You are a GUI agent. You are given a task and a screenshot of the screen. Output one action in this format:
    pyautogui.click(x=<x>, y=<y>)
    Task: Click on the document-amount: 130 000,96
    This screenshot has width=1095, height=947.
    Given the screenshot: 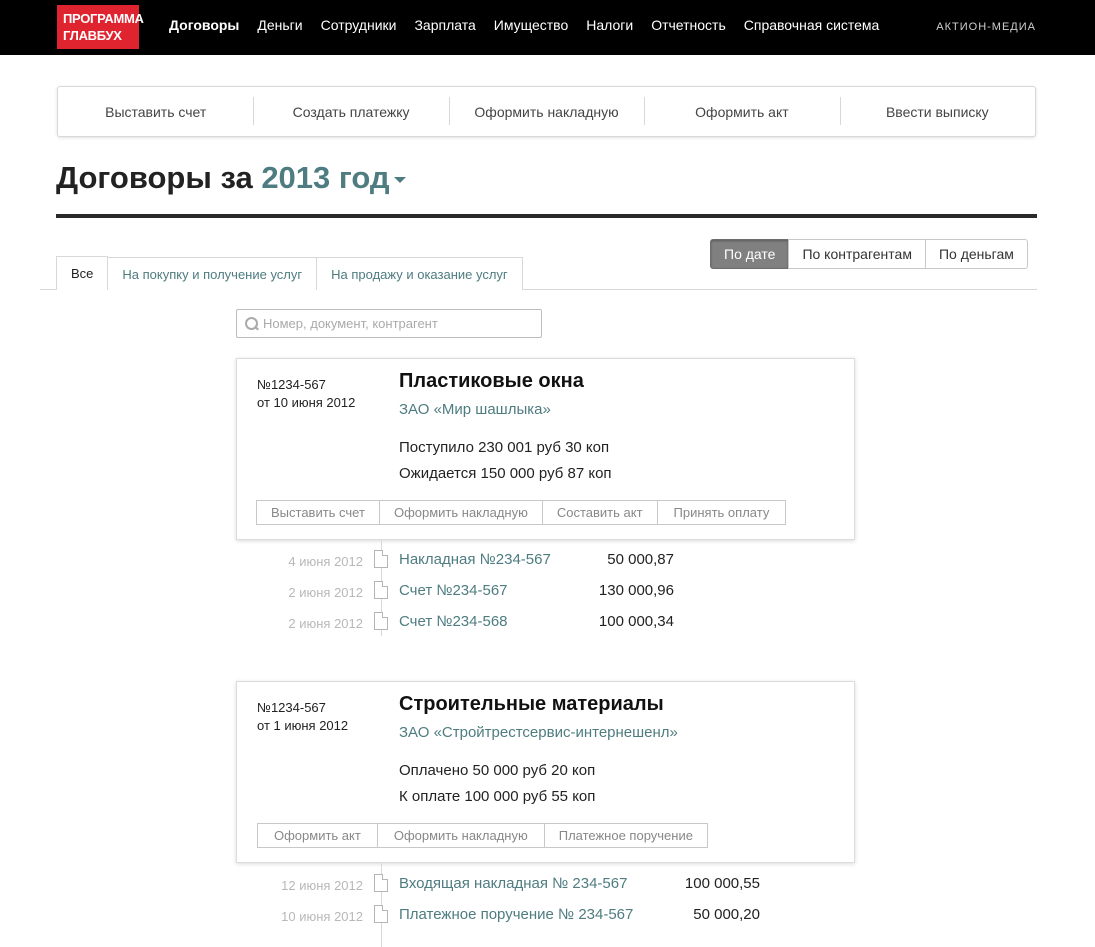 What is the action you would take?
    pyautogui.click(x=636, y=590)
    